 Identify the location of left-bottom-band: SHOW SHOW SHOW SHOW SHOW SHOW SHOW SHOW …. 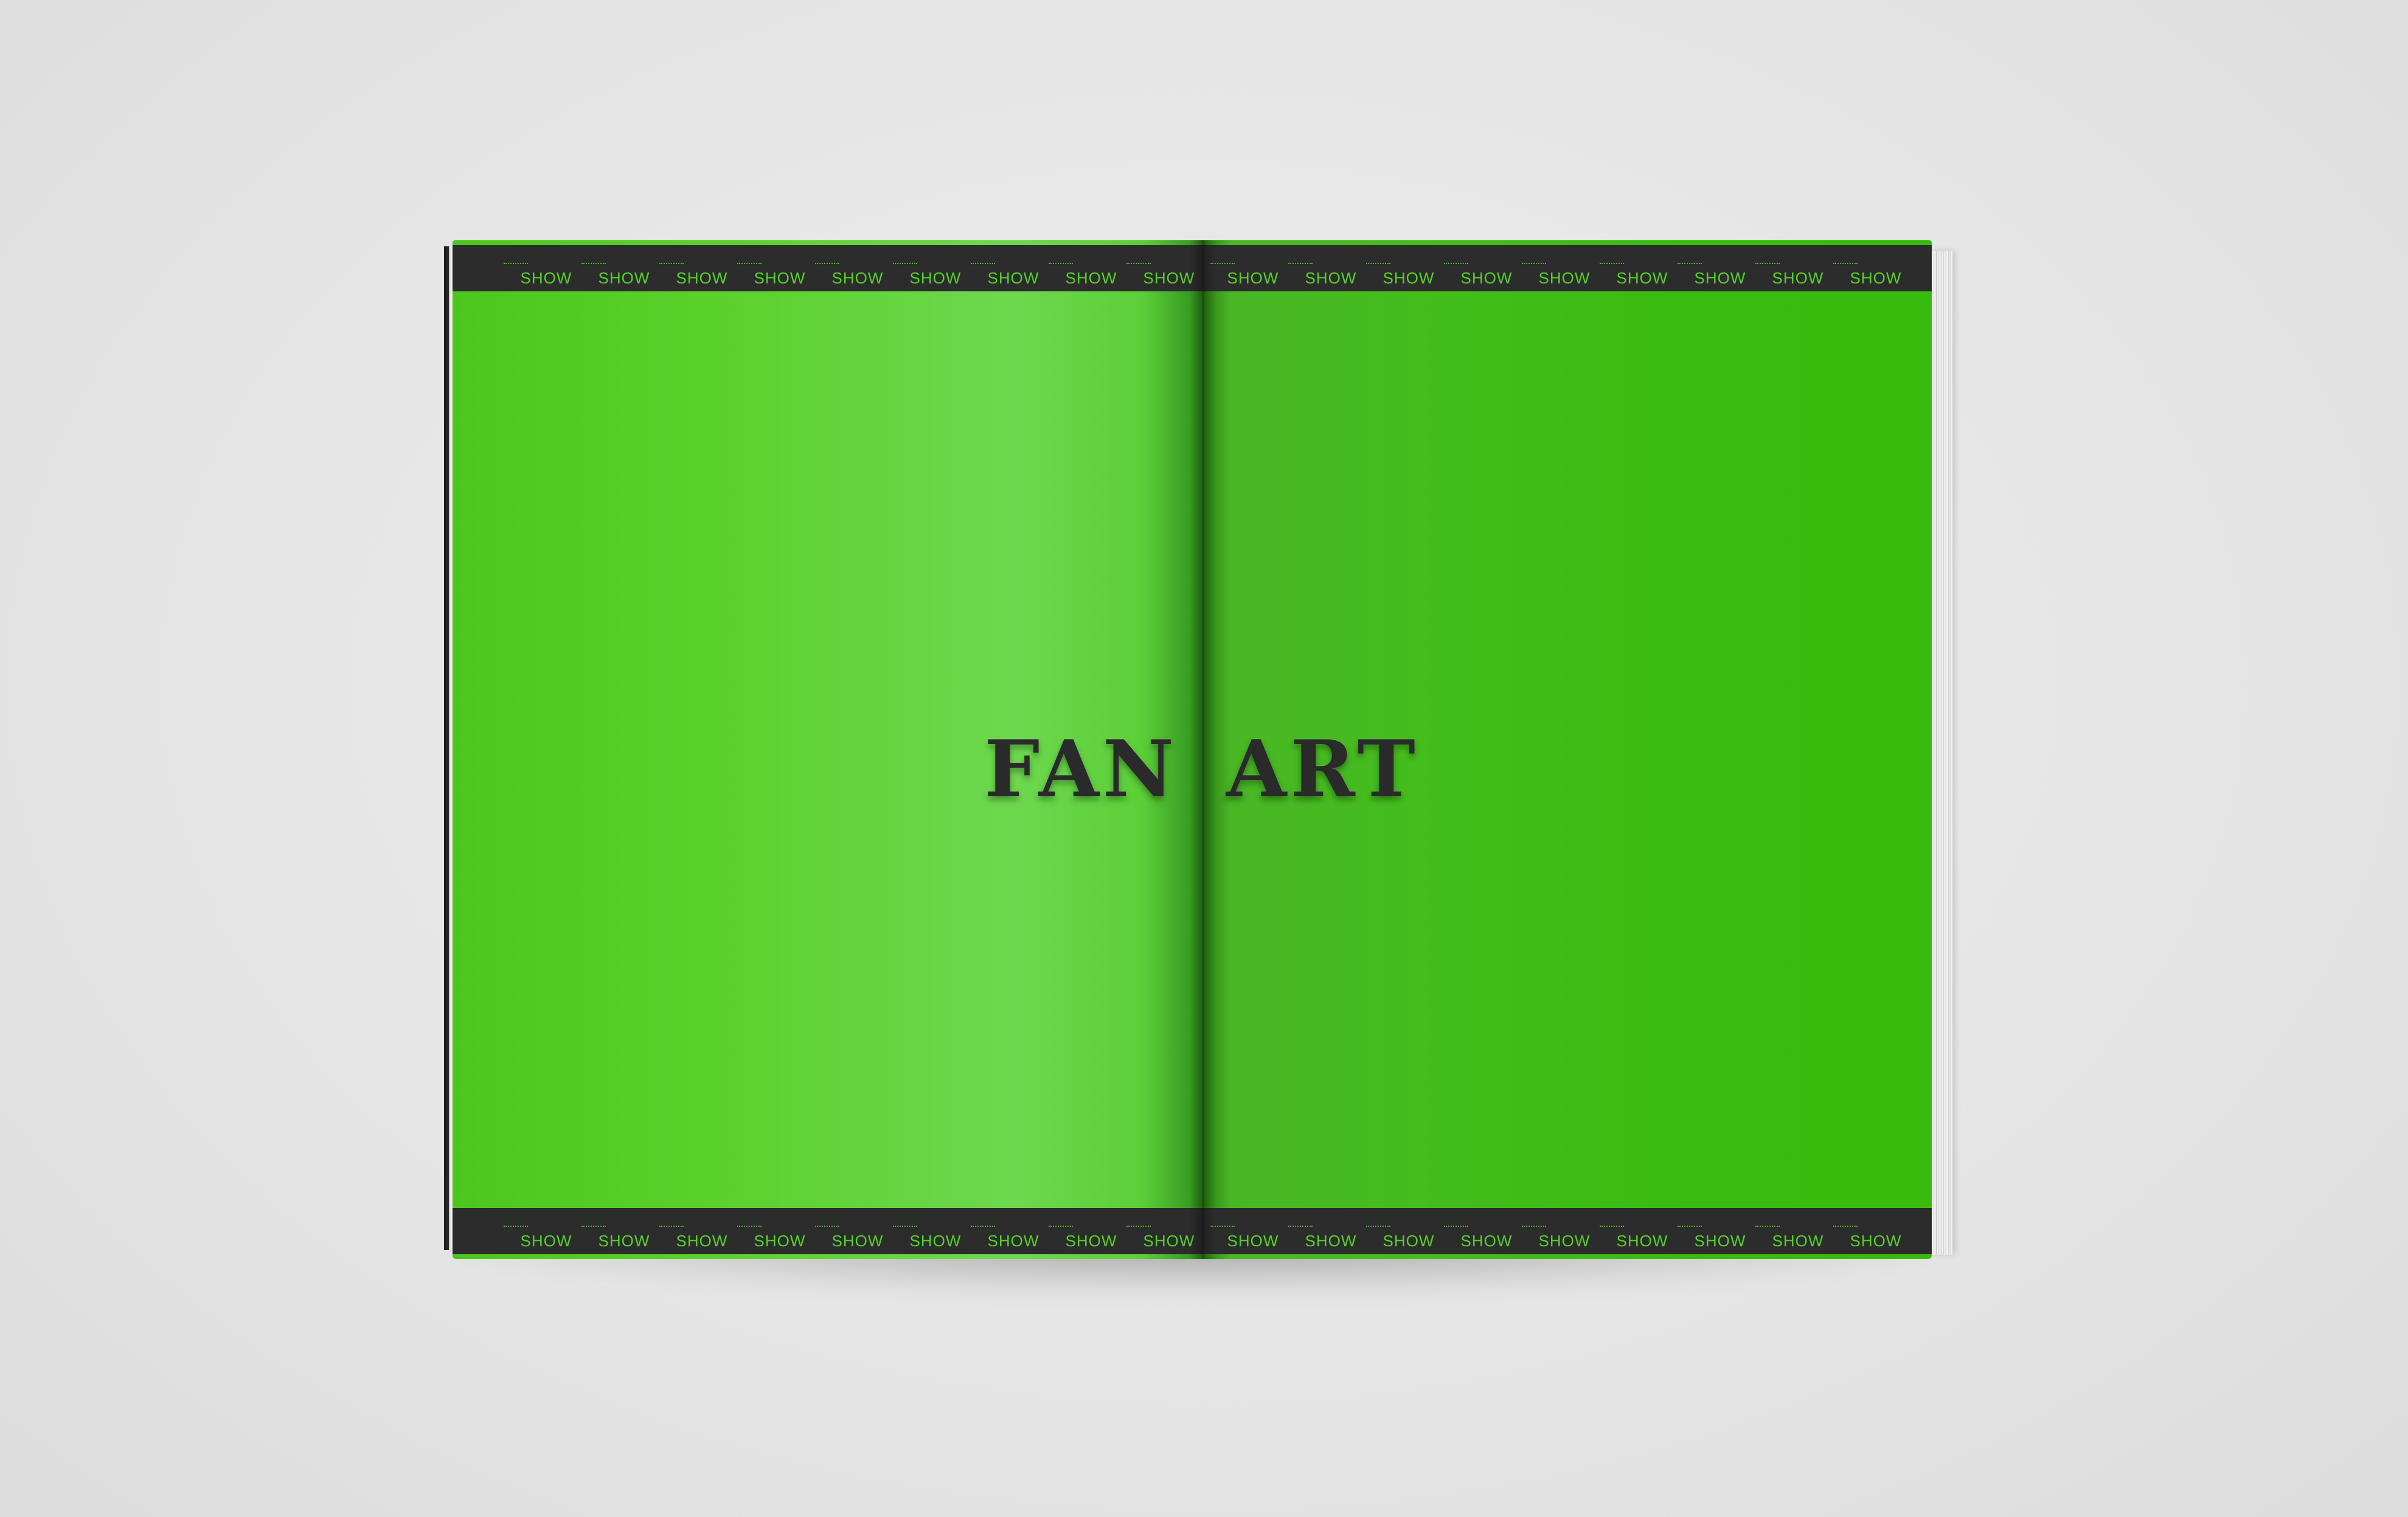
(828, 1231).